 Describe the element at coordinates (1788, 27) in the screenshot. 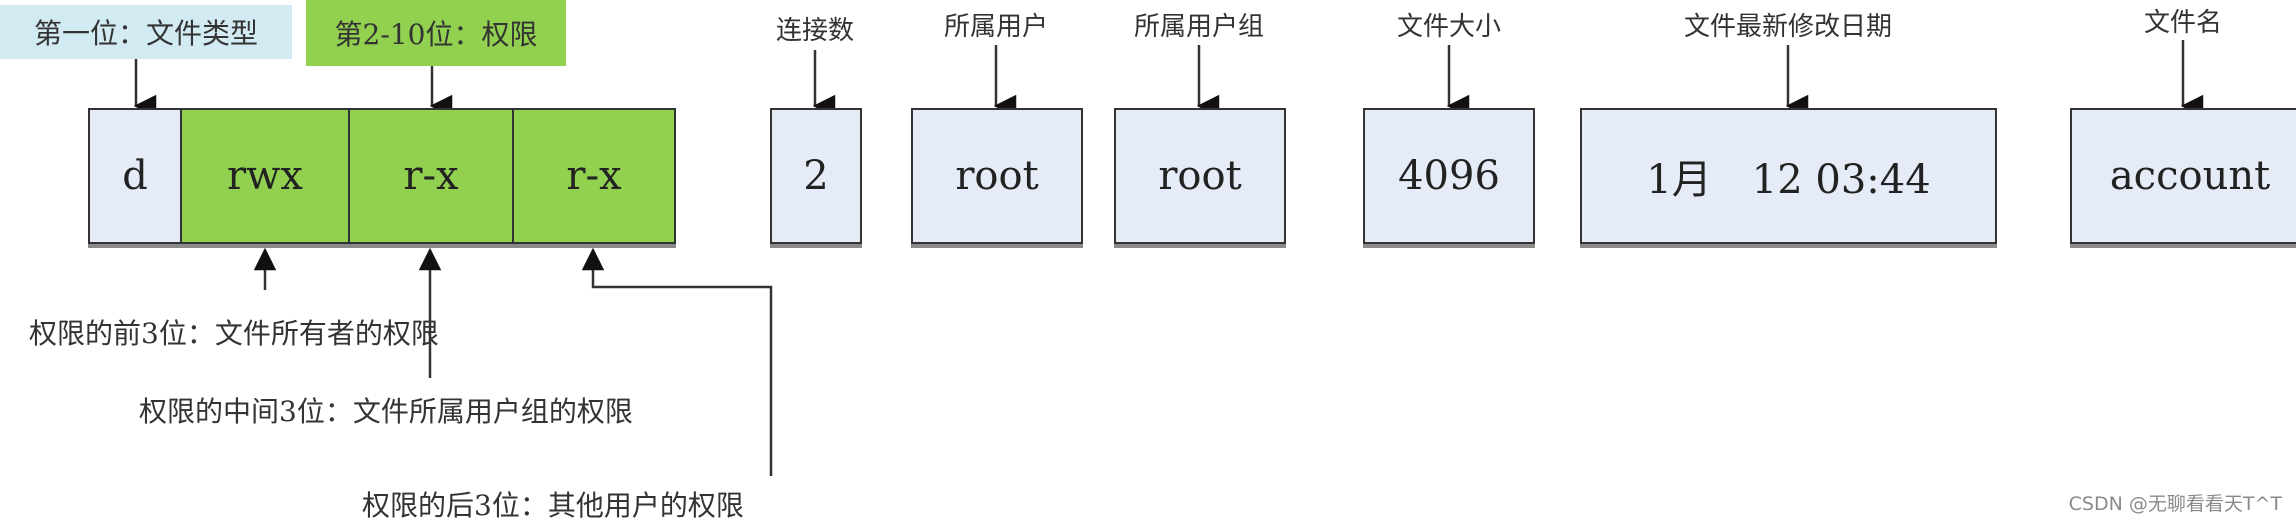

I see `mtime-label: 文件最新修改日期` at that location.